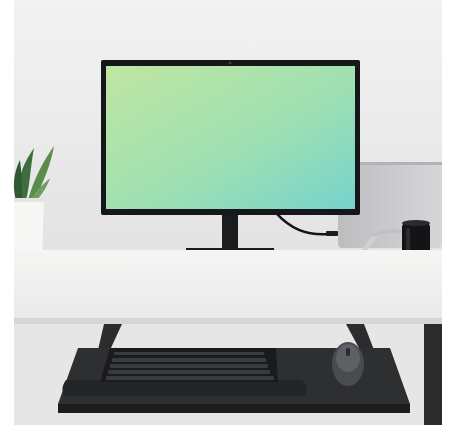 The width and height of the screenshot is (450, 425). I want to click on mouse-icon, so click(348, 364).